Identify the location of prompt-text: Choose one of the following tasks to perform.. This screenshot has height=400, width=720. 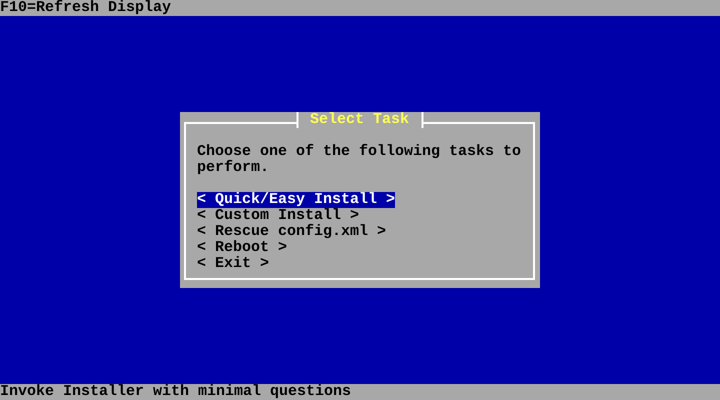
(359, 160).